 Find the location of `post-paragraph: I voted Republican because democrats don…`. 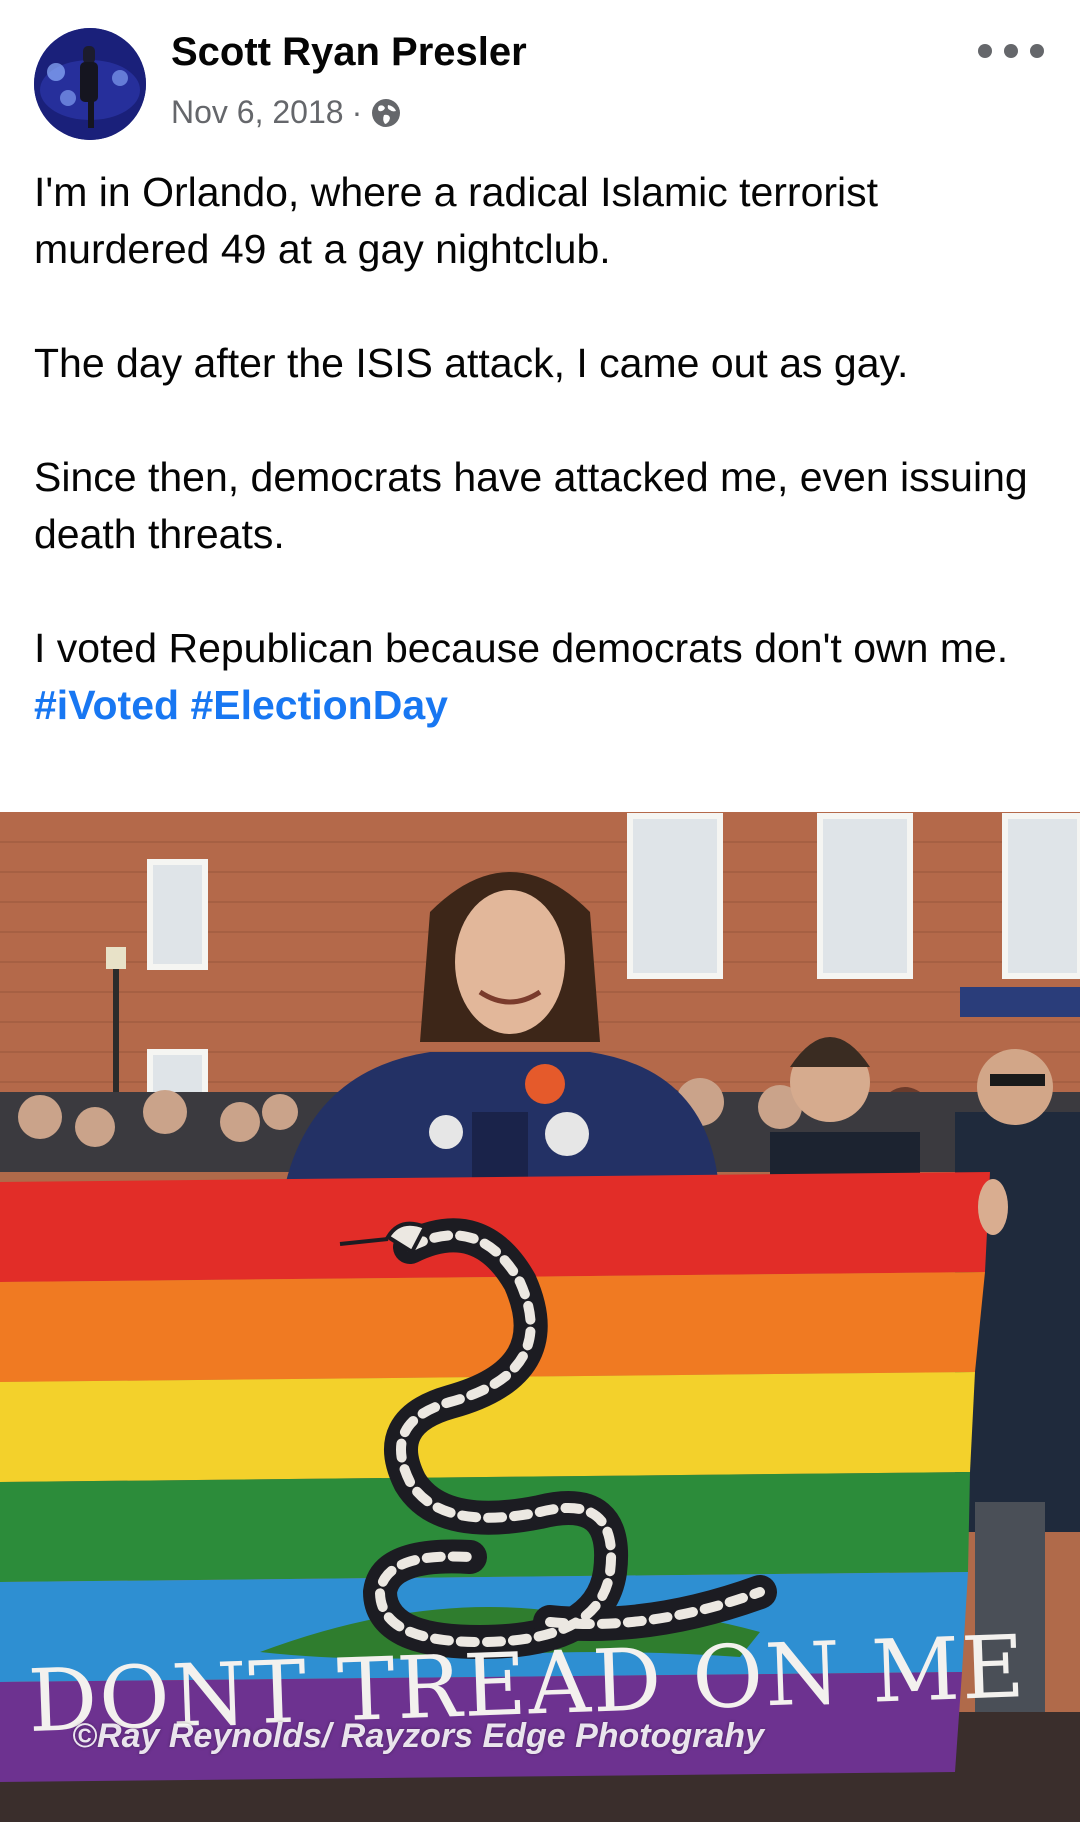

post-paragraph: I voted Republican because democrats don… is located at coordinates (521, 648).